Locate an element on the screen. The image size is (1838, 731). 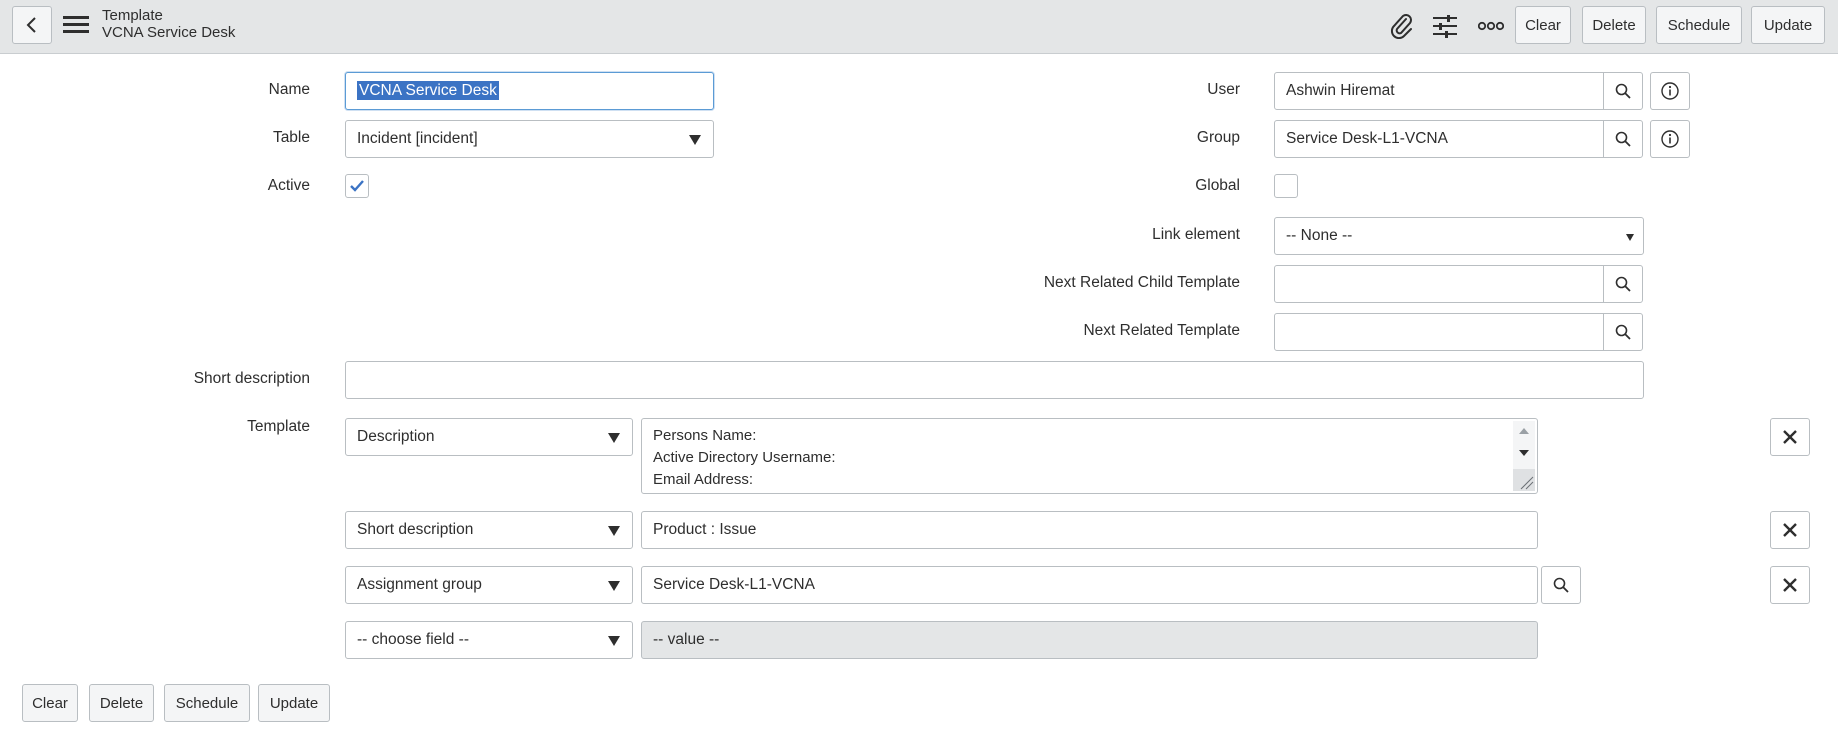
name-value: VCNA Service Desk is located at coordinates (428, 90).